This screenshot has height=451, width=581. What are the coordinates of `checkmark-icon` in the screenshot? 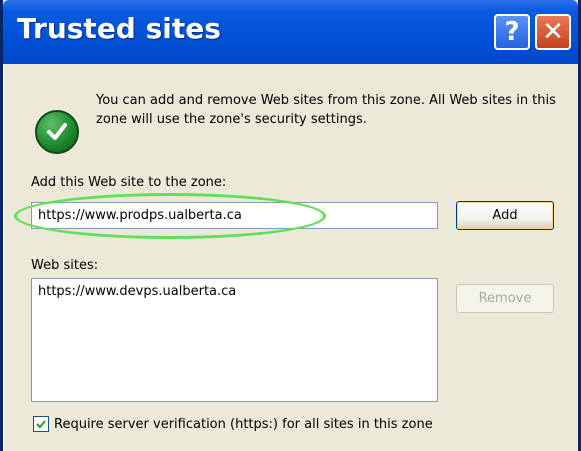 It's located at (41, 424).